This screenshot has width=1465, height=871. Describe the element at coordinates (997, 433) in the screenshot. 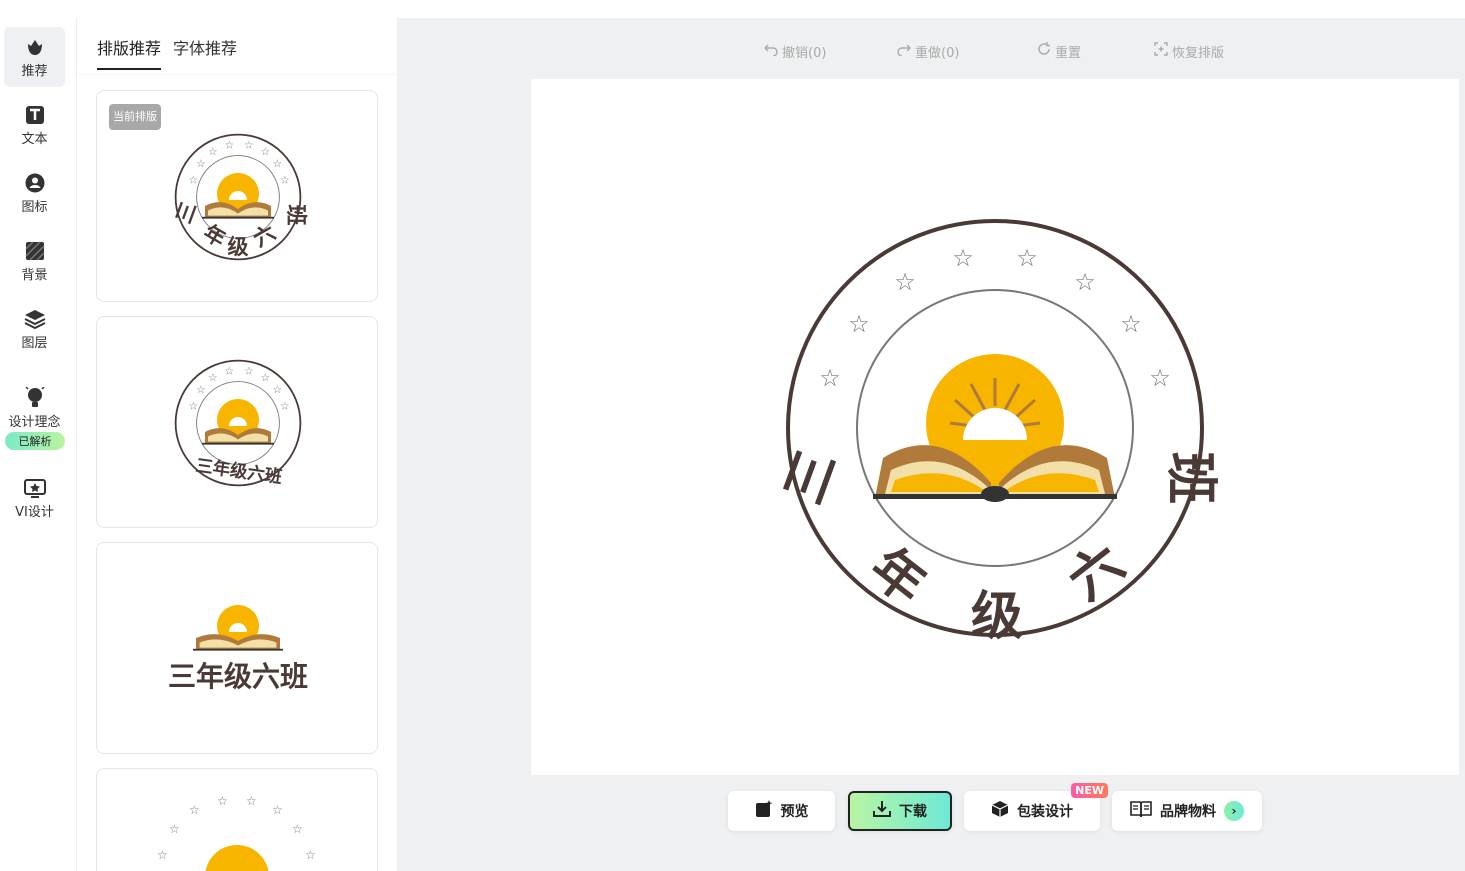

I see `logo-artwork: ☆ ☆ ☆ ☆ ☆ ☆ ☆ ☆ 三 年 级 六 班` at that location.